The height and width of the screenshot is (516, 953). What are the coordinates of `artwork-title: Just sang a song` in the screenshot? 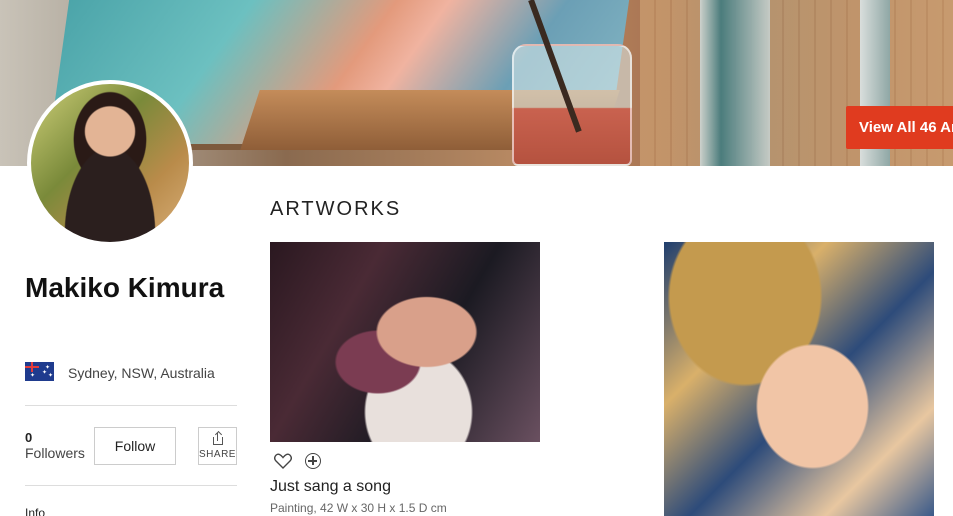 It's located at (330, 487).